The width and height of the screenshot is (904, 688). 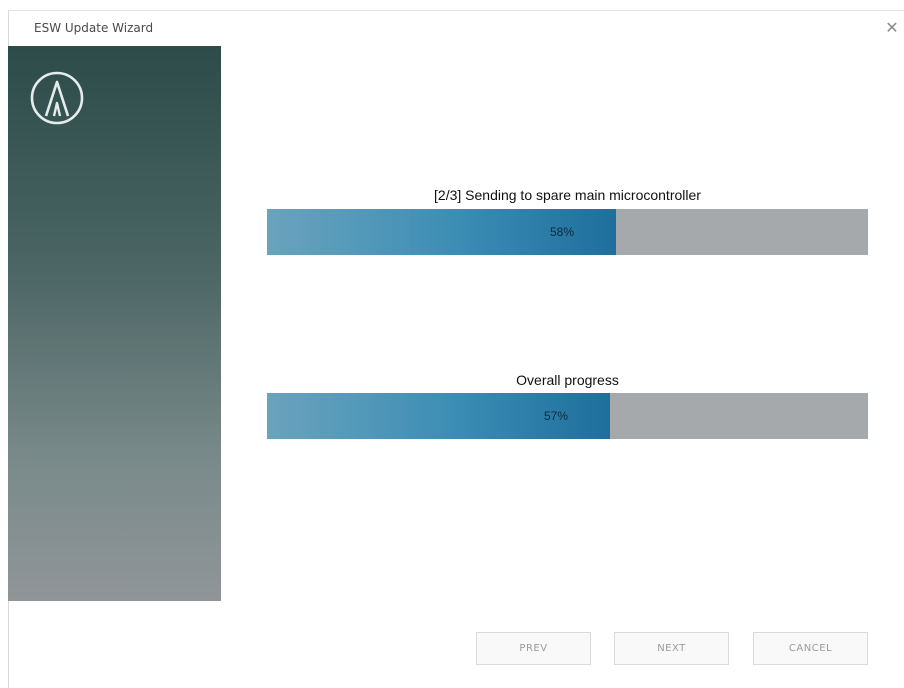 I want to click on audio-technica-logo-icon, so click(x=57, y=98).